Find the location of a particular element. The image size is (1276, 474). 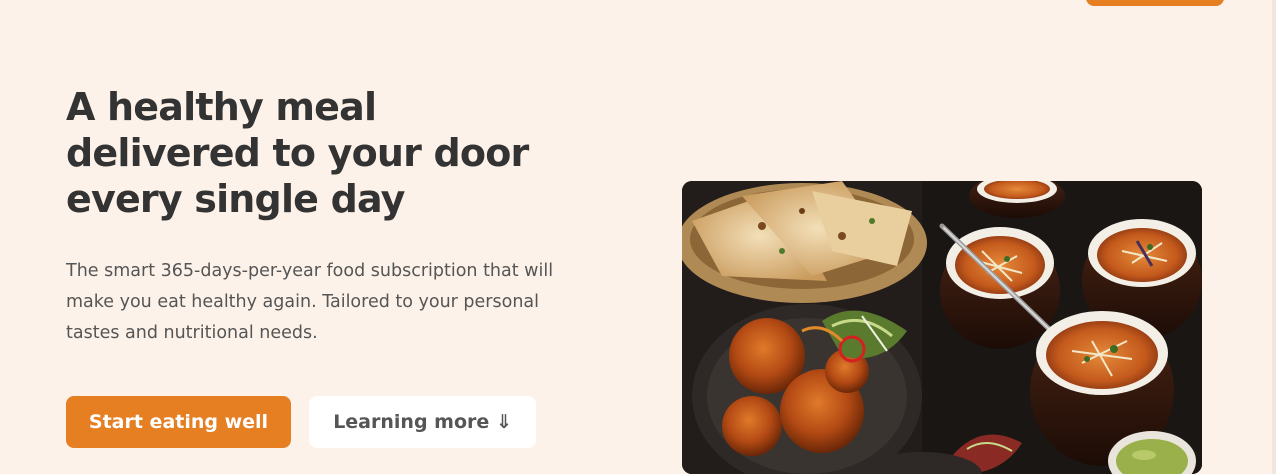

start-eating-button: Start eating well is located at coordinates (178, 422).